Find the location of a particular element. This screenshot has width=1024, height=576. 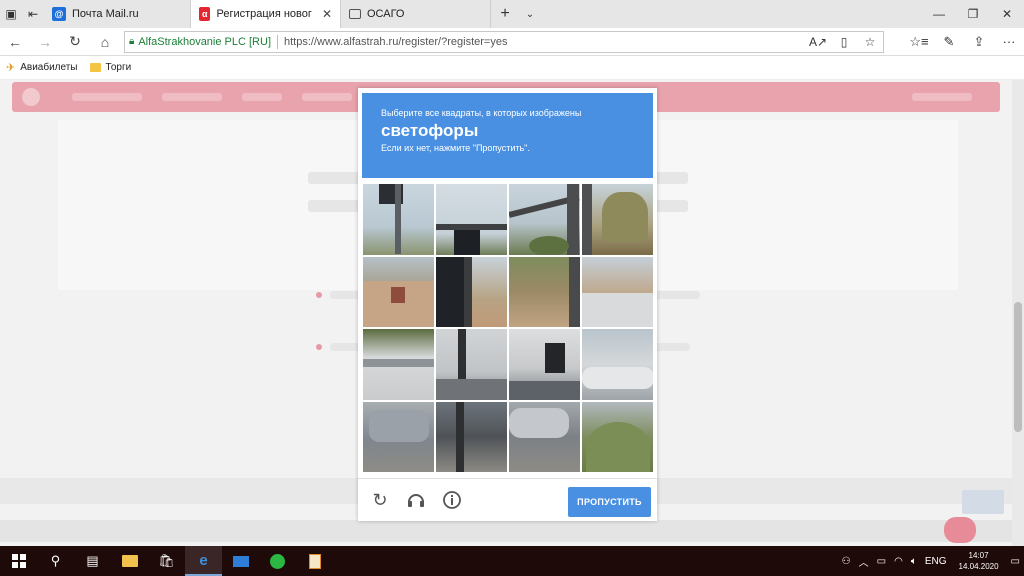

favorite-auctions: Торги is located at coordinates (110, 67).